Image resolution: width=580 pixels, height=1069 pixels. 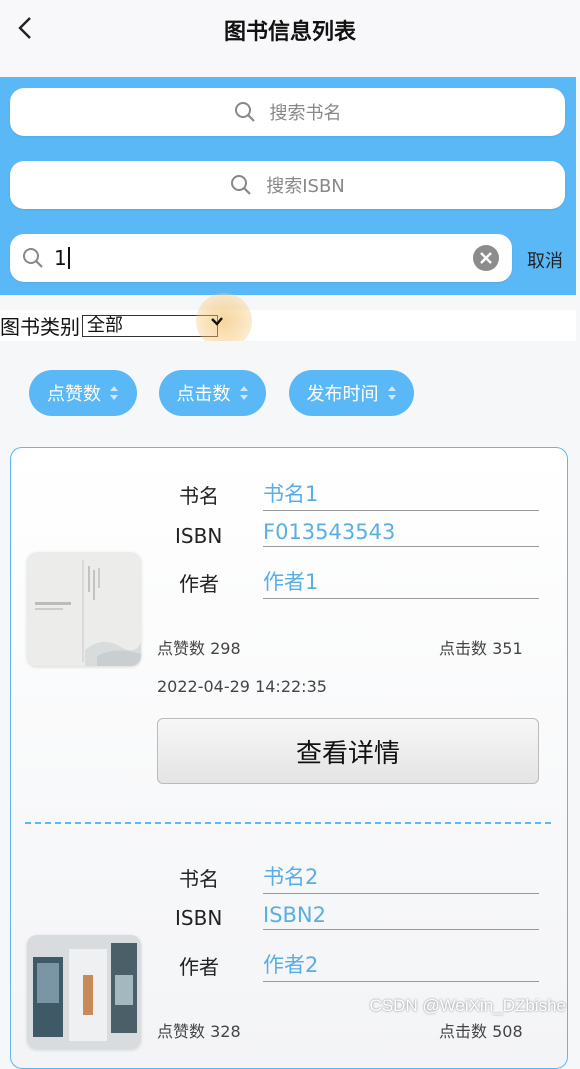 I want to click on watermark: CSDN @WeiXin_DZbishe, so click(x=467, y=1005).